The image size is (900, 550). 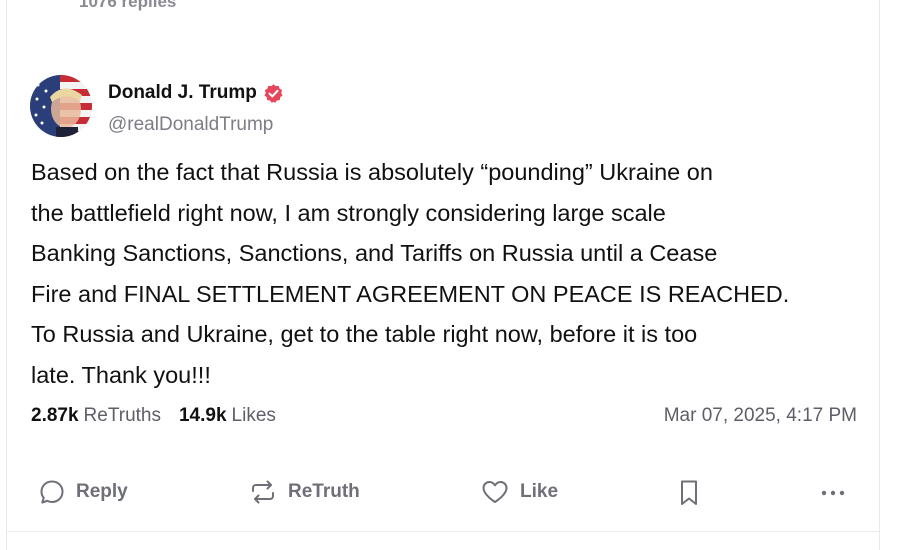 What do you see at coordinates (519, 492) in the screenshot?
I see `like-button: Like` at bounding box center [519, 492].